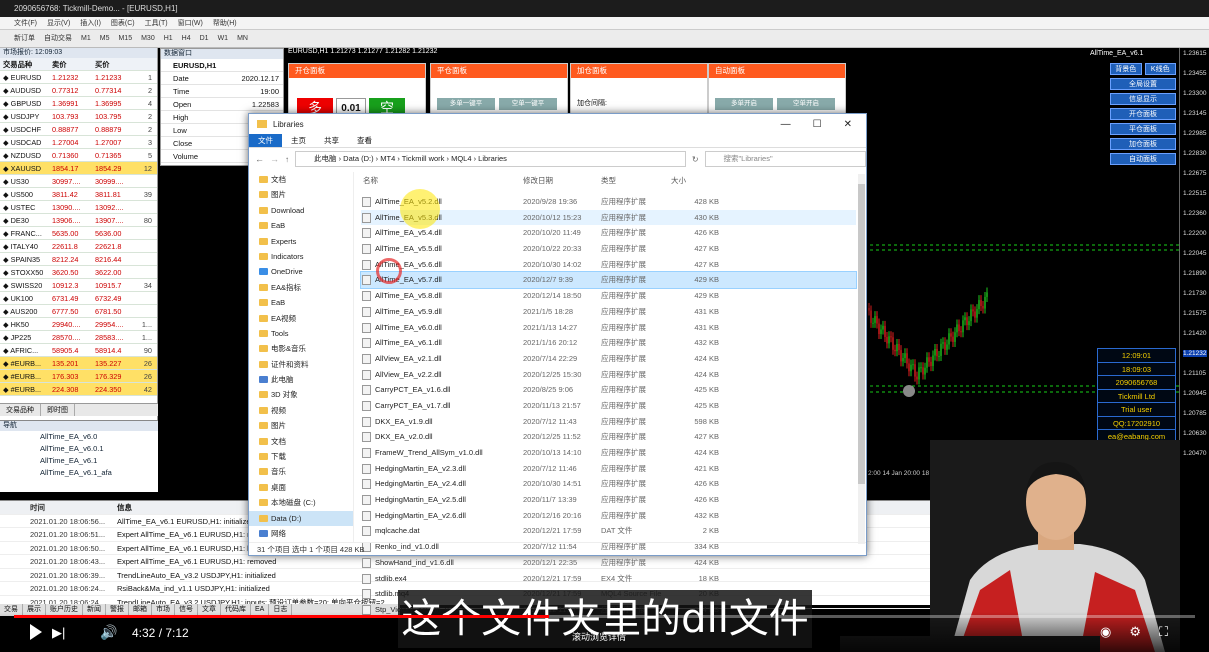 The width and height of the screenshot is (1209, 652). What do you see at coordinates (168, 38) in the screenshot?
I see `toolbar-button: H1` at bounding box center [168, 38].